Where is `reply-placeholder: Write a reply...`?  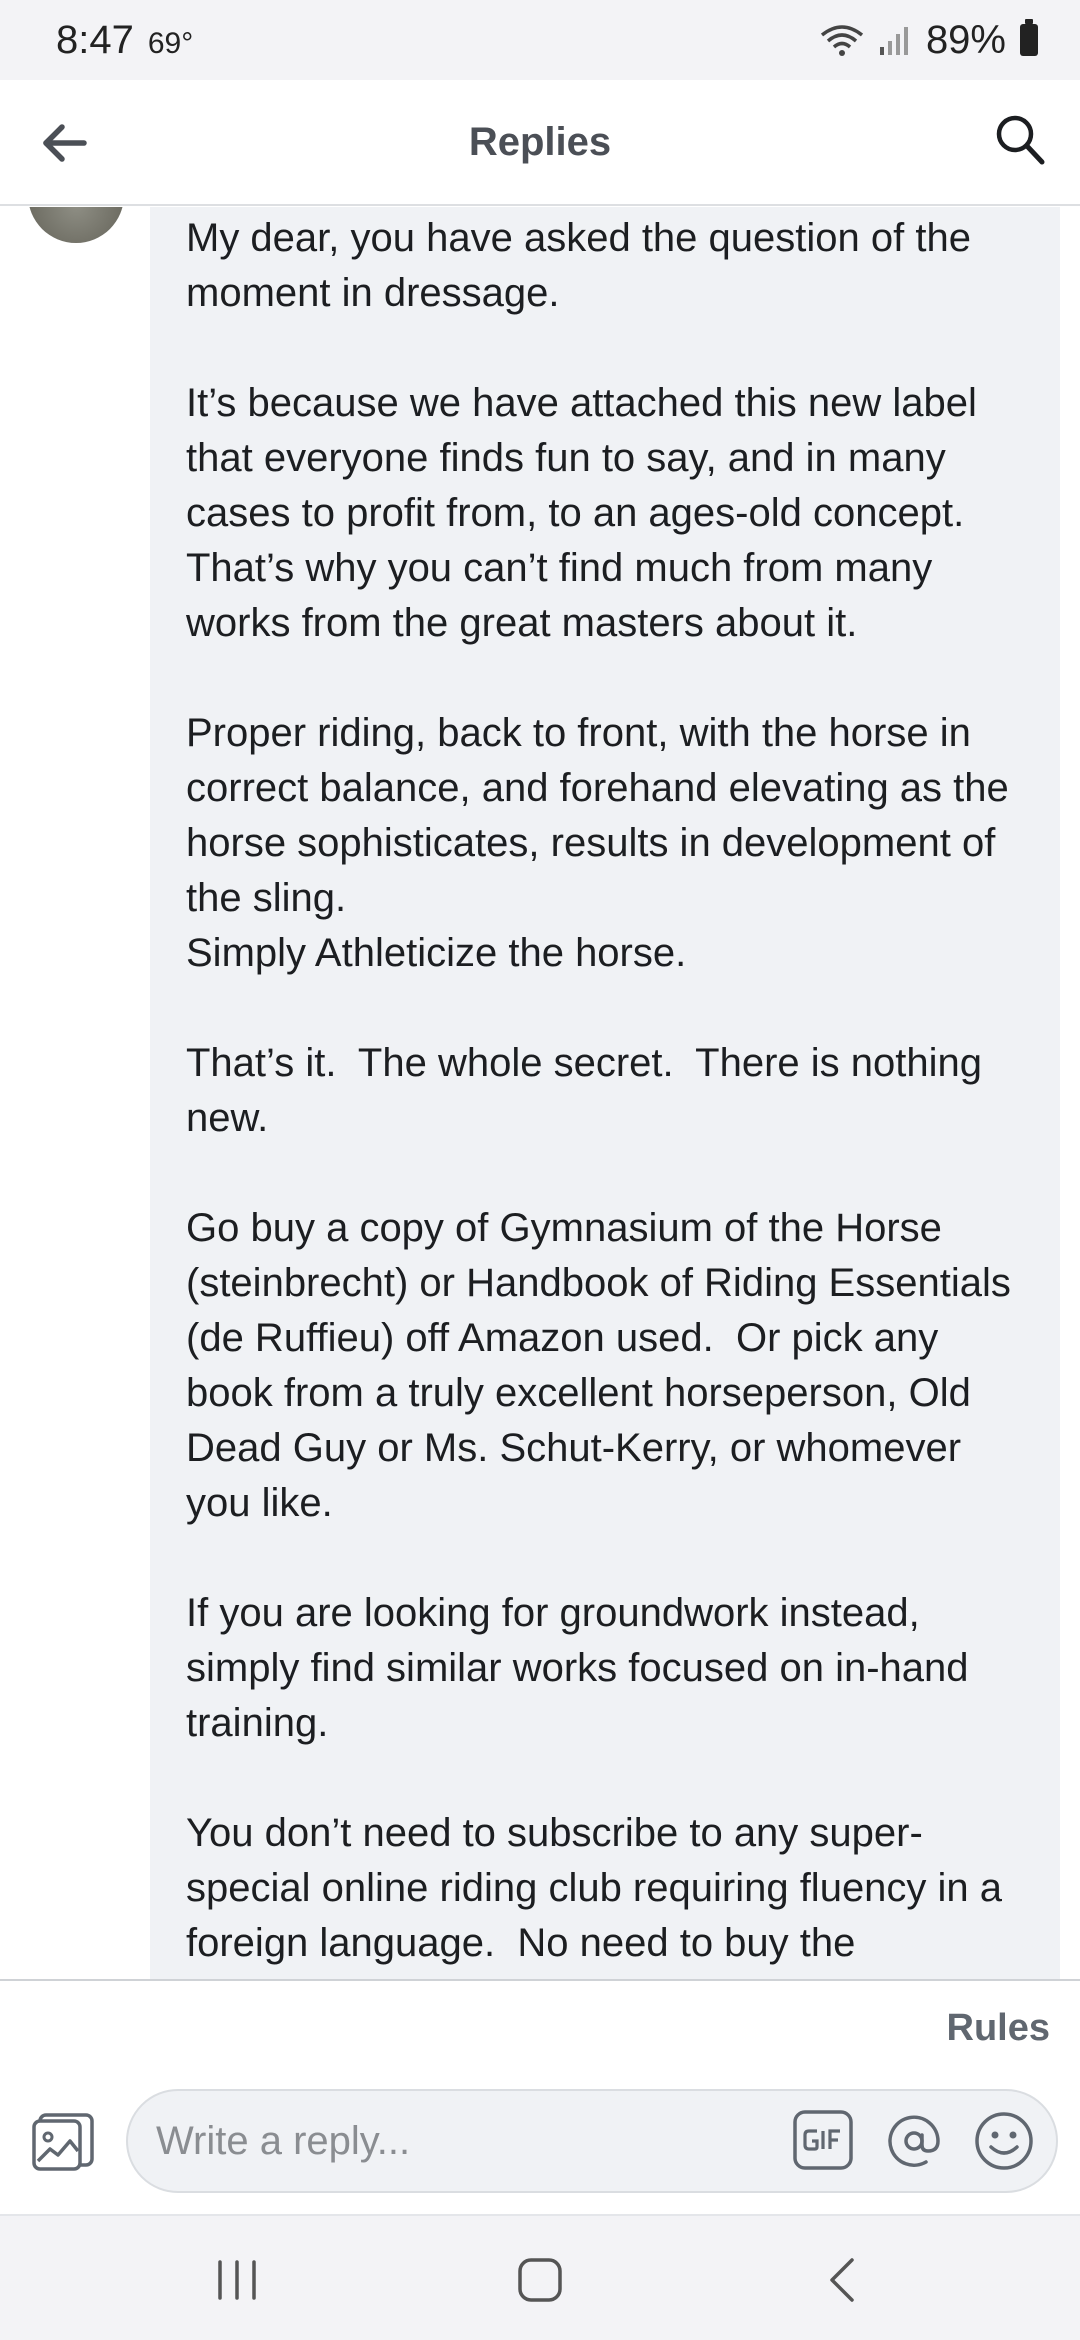 reply-placeholder: Write a reply... is located at coordinates (283, 2140).